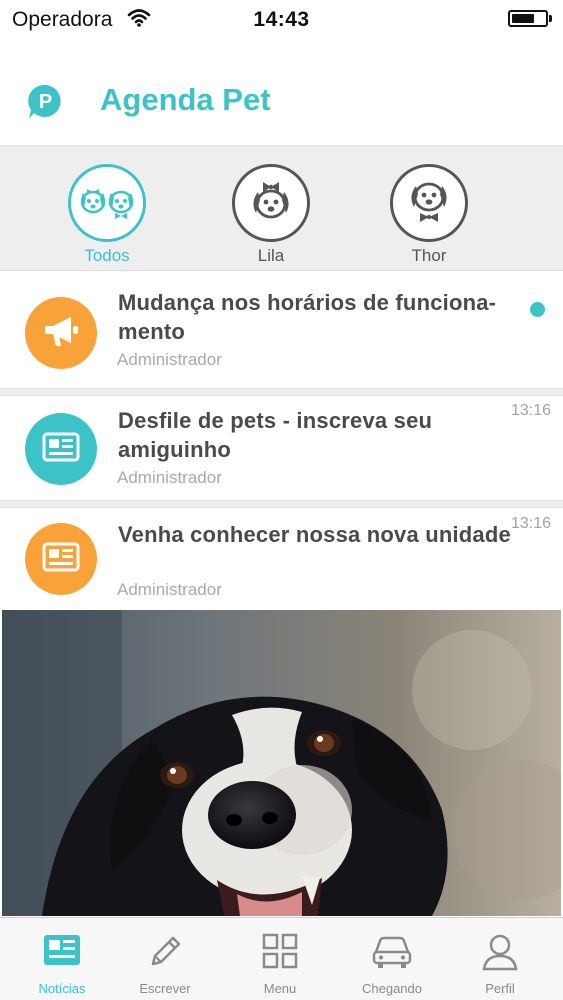 The image size is (563, 1000). What do you see at coordinates (165, 988) in the screenshot?
I see `tab-label: Escrever` at bounding box center [165, 988].